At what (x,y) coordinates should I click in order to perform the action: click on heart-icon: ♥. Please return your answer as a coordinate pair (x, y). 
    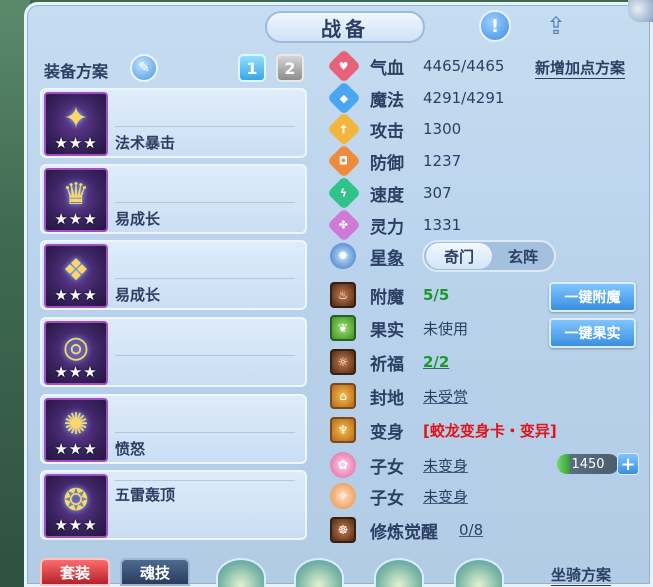
    Looking at the image, I should click on (344, 66).